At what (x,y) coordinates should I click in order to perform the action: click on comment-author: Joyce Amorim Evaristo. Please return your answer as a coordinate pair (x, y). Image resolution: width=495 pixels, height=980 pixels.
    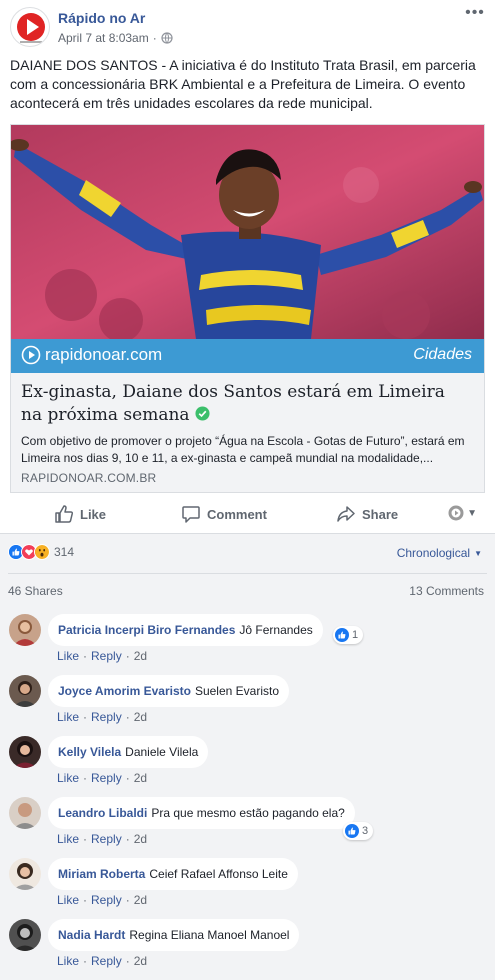
    Looking at the image, I should click on (124, 691).